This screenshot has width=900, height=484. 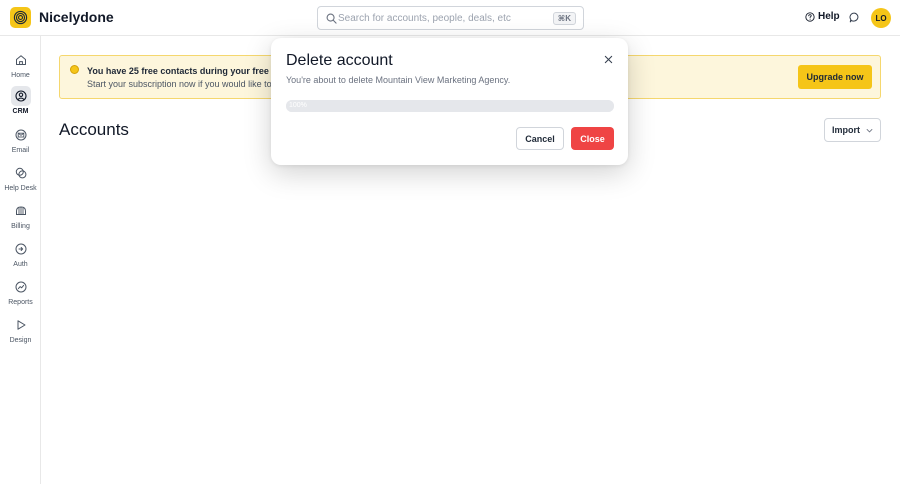 What do you see at coordinates (20, 75) in the screenshot?
I see `sidebar-item-label: Home` at bounding box center [20, 75].